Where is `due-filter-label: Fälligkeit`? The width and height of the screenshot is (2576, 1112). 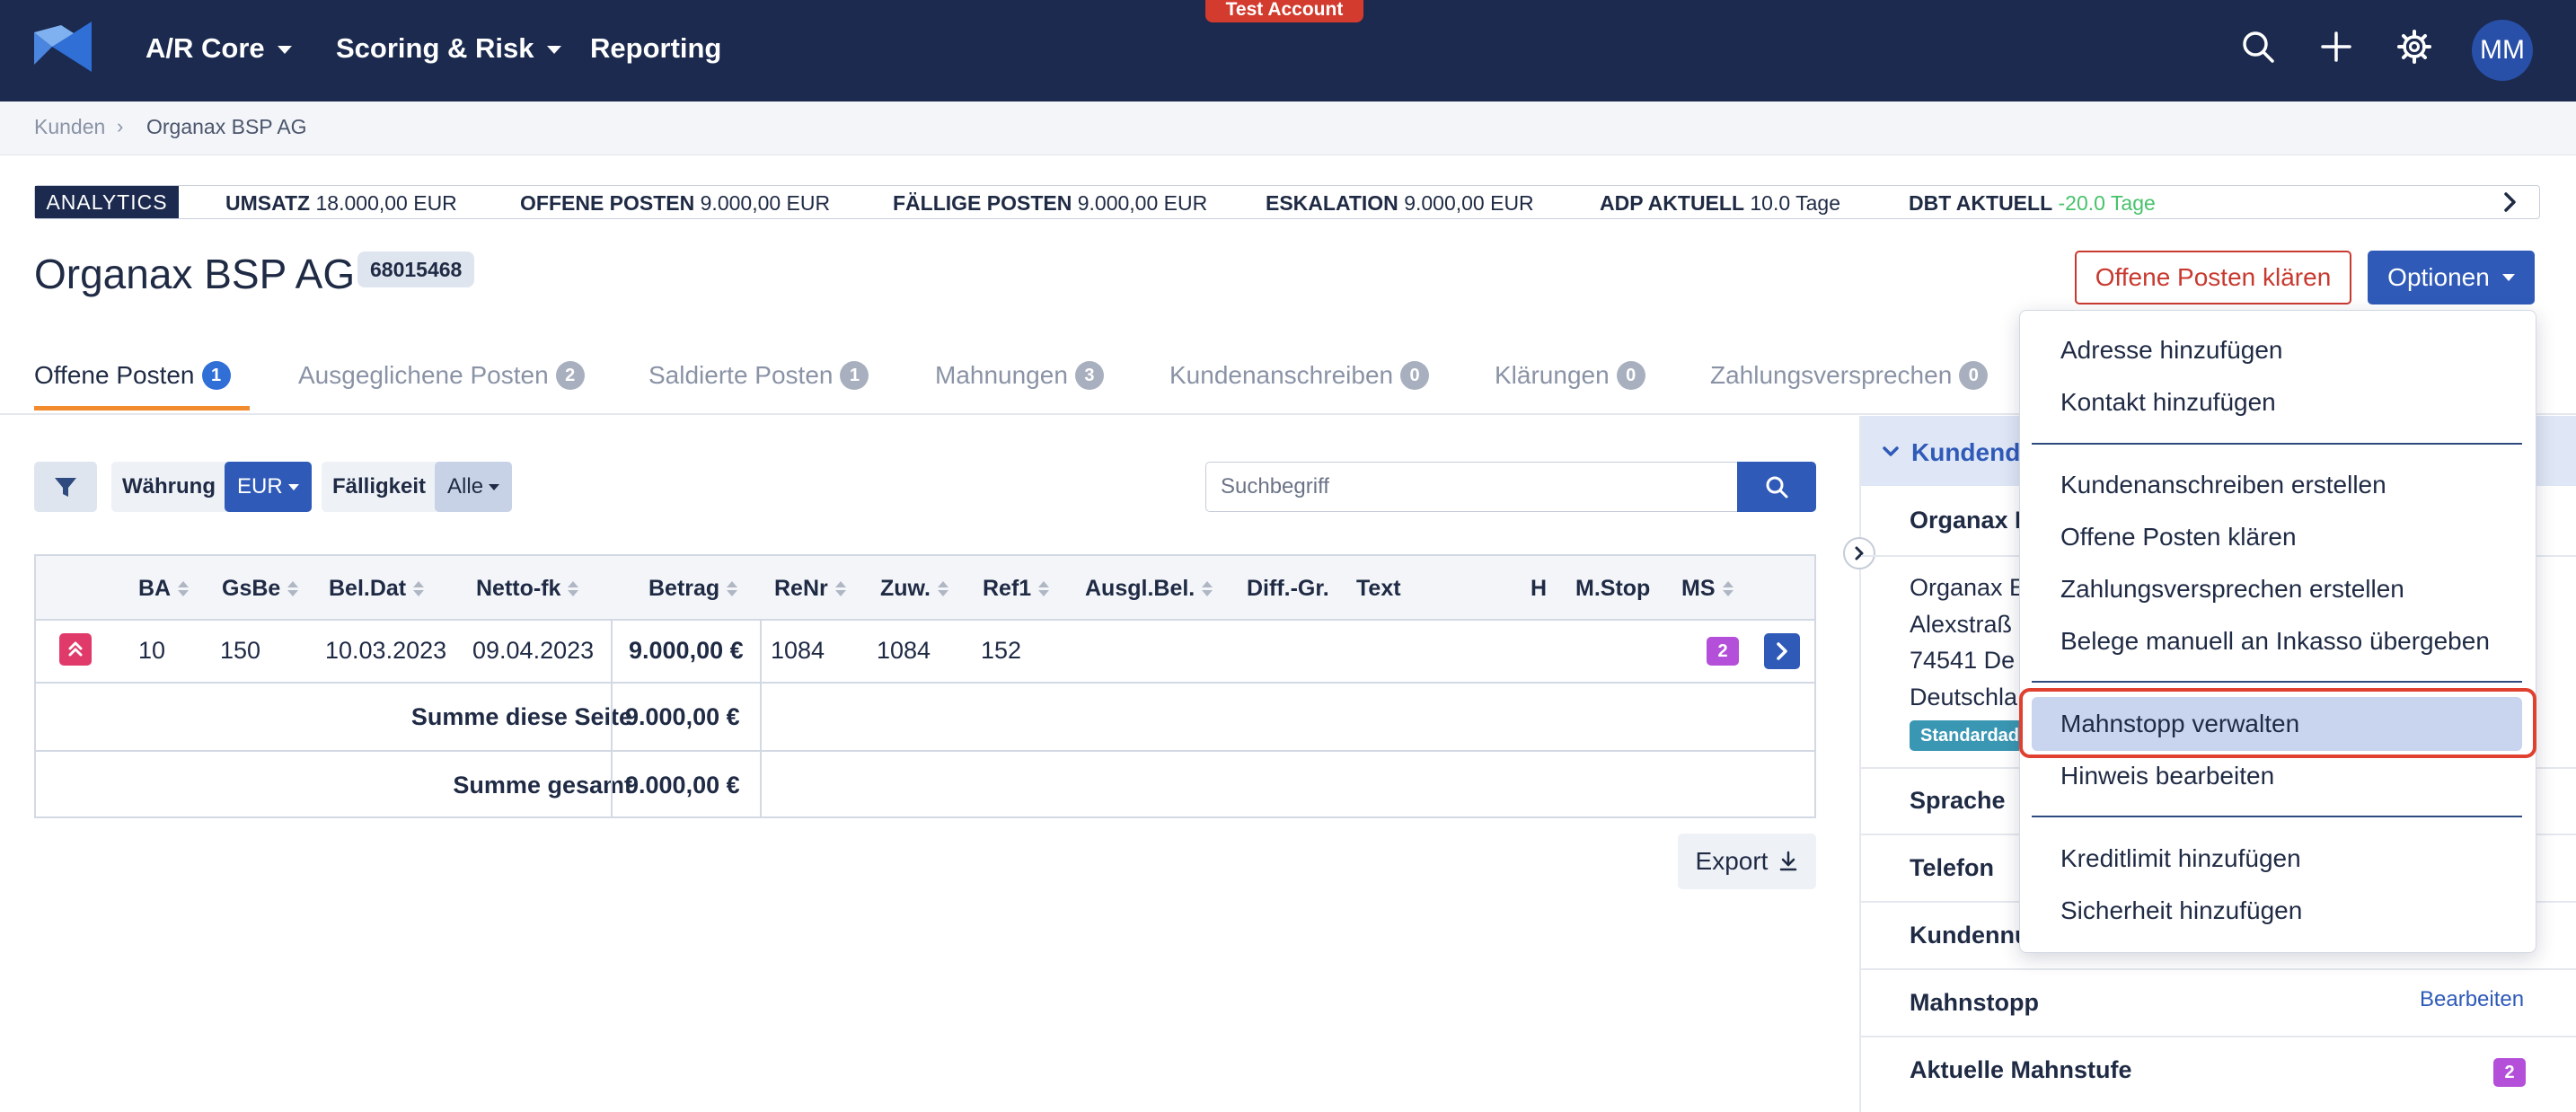 due-filter-label: Fälligkeit is located at coordinates (379, 486).